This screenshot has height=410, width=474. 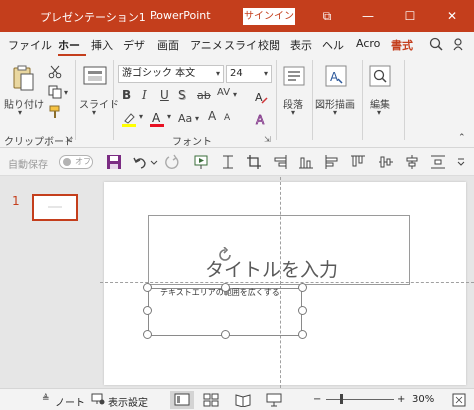 I want to click on shrink-font-button: A, so click(x=227, y=118).